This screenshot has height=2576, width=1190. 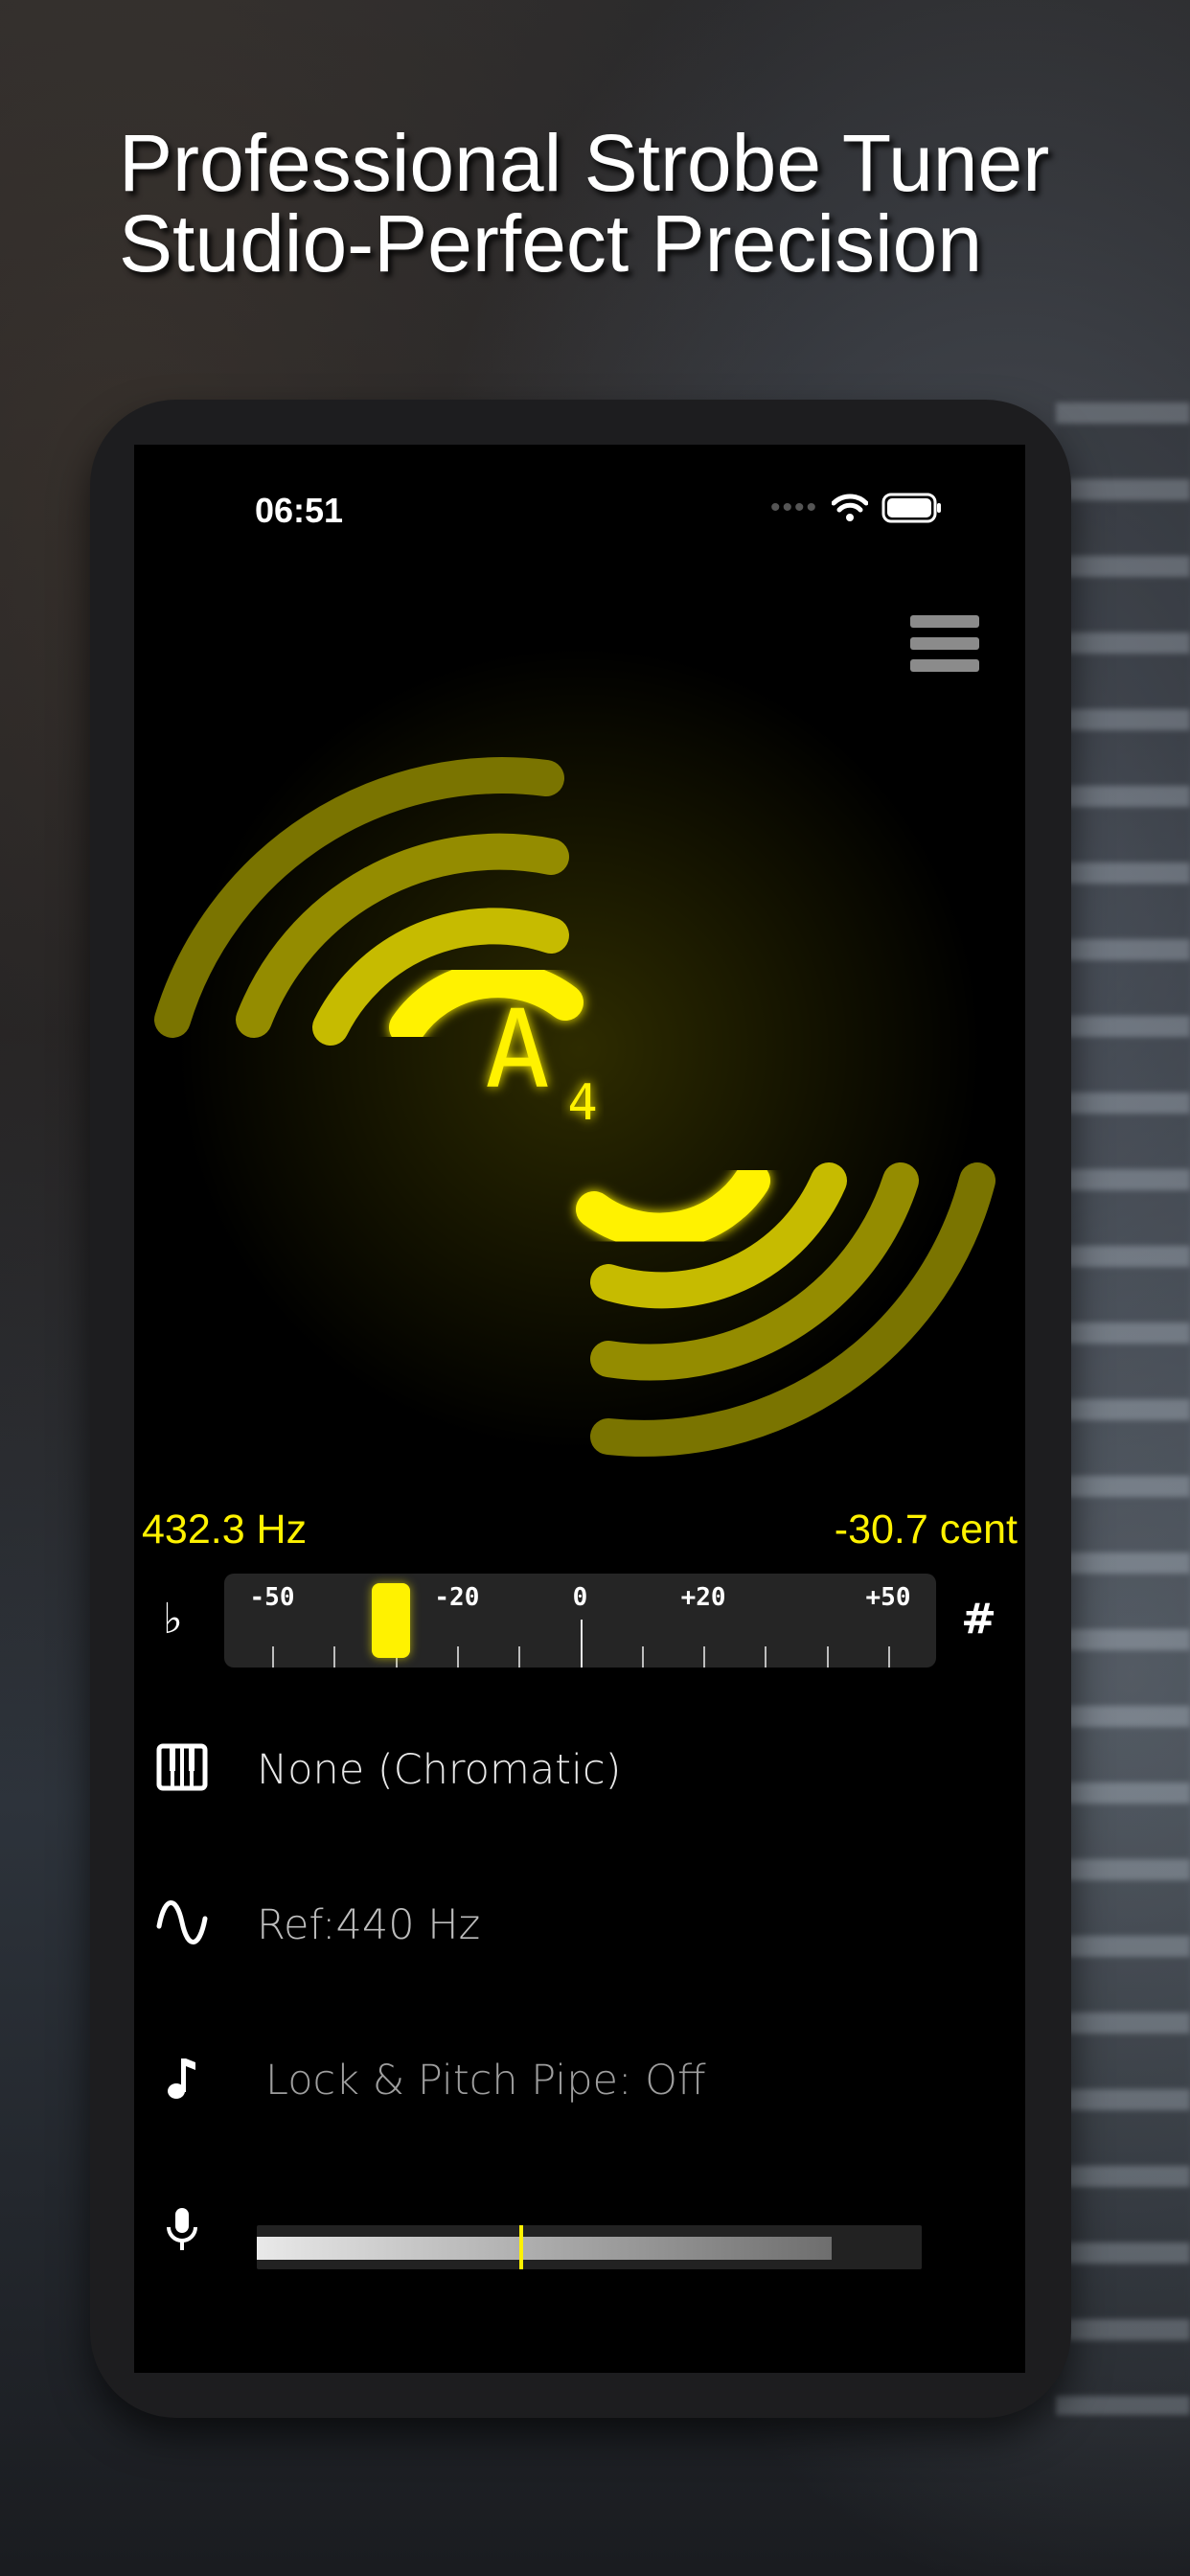 What do you see at coordinates (582, 1103) in the screenshot?
I see `note-octave: 4` at bounding box center [582, 1103].